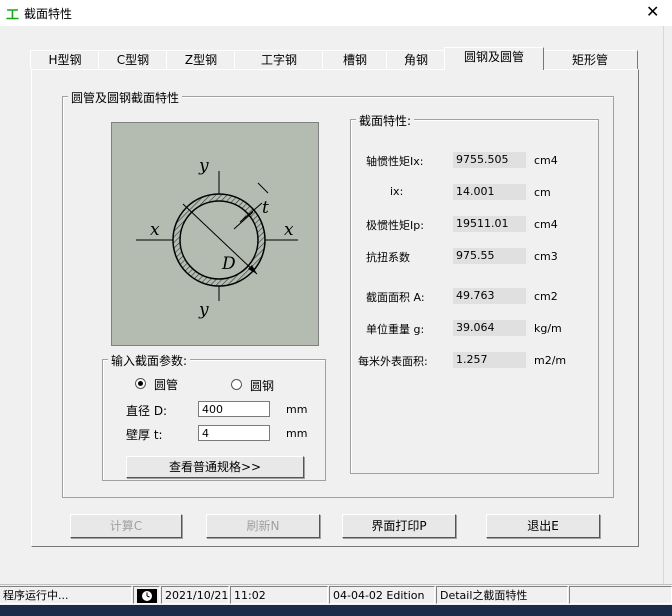 Image resolution: width=672 pixels, height=616 pixels. What do you see at coordinates (489, 192) in the screenshot?
I see `ix-radius-value: 14.001` at bounding box center [489, 192].